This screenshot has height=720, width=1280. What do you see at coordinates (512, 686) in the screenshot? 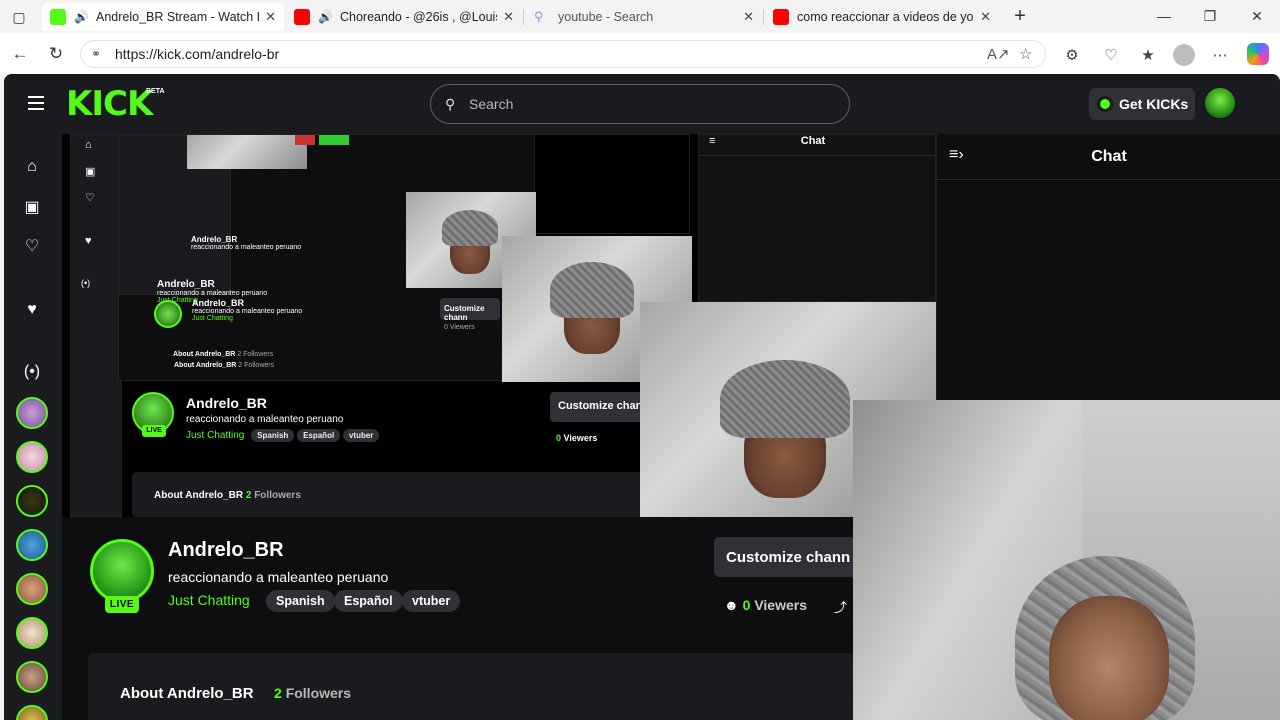
I see `about-section: About Andrelo_BR 2 Followers` at bounding box center [512, 686].